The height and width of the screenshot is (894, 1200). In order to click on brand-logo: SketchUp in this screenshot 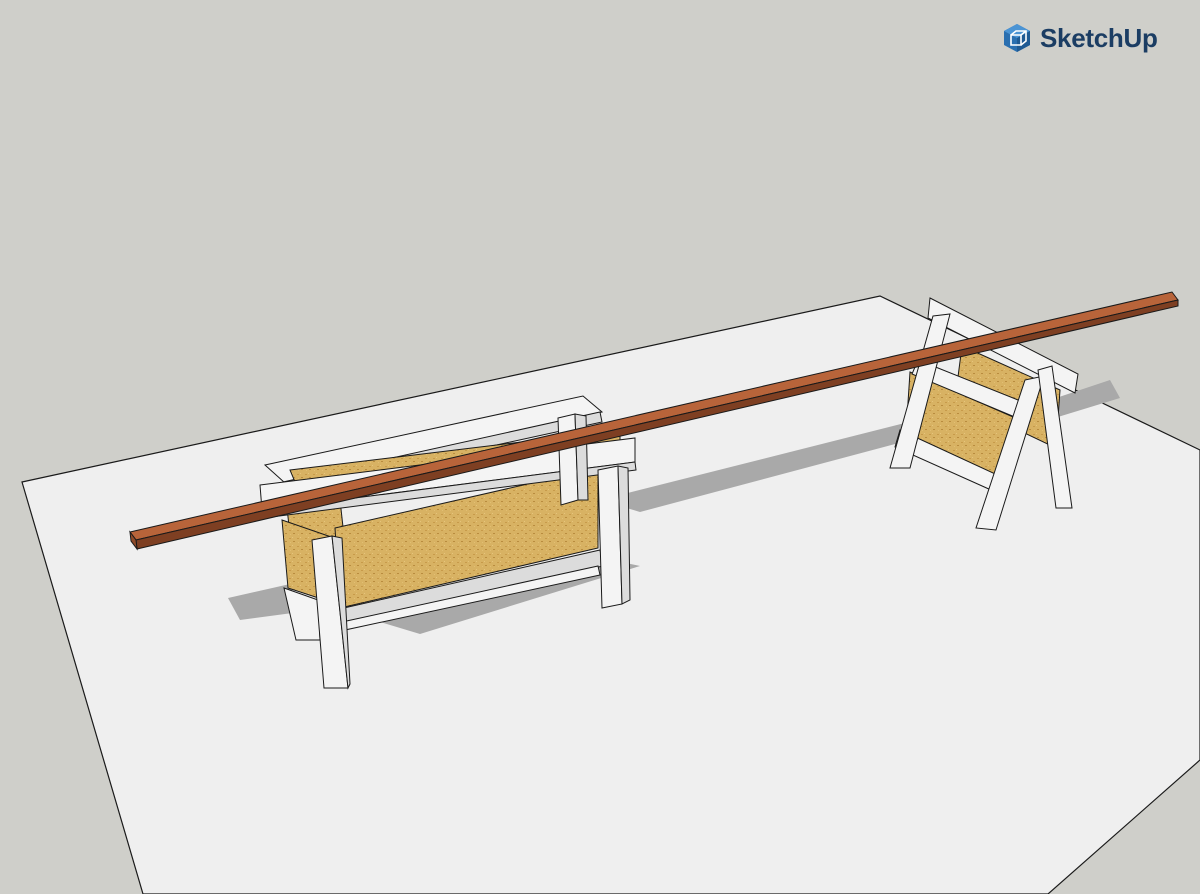, I will do `click(1080, 38)`.